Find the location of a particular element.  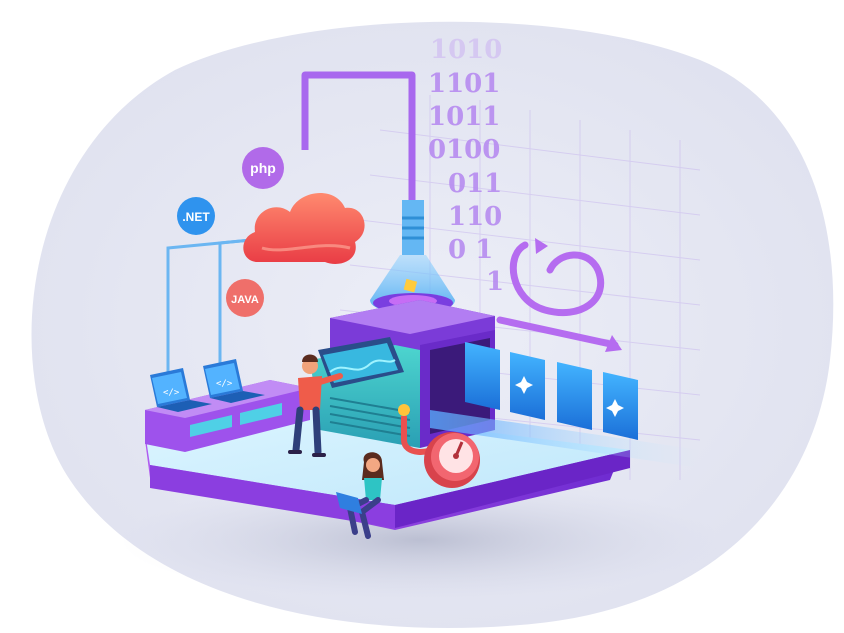

binary-row: 1101 is located at coordinates (464, 84).